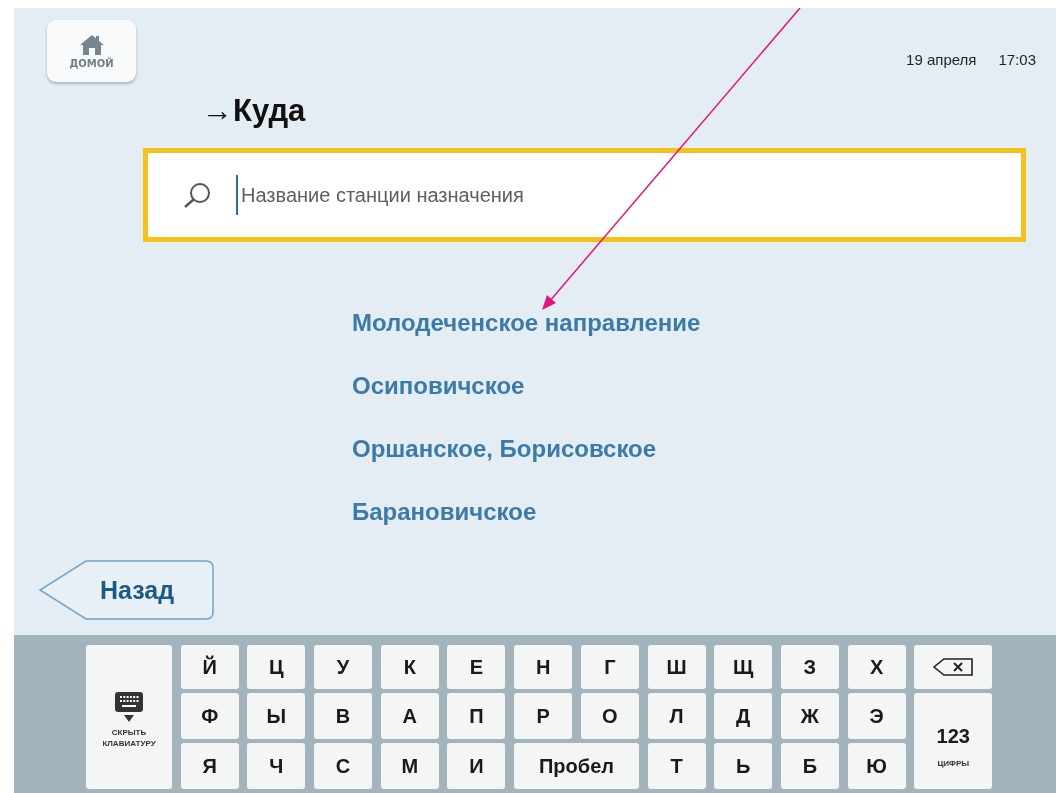 This screenshot has width=1056, height=793. I want to click on search-field: Название станции назначения, so click(584, 195).